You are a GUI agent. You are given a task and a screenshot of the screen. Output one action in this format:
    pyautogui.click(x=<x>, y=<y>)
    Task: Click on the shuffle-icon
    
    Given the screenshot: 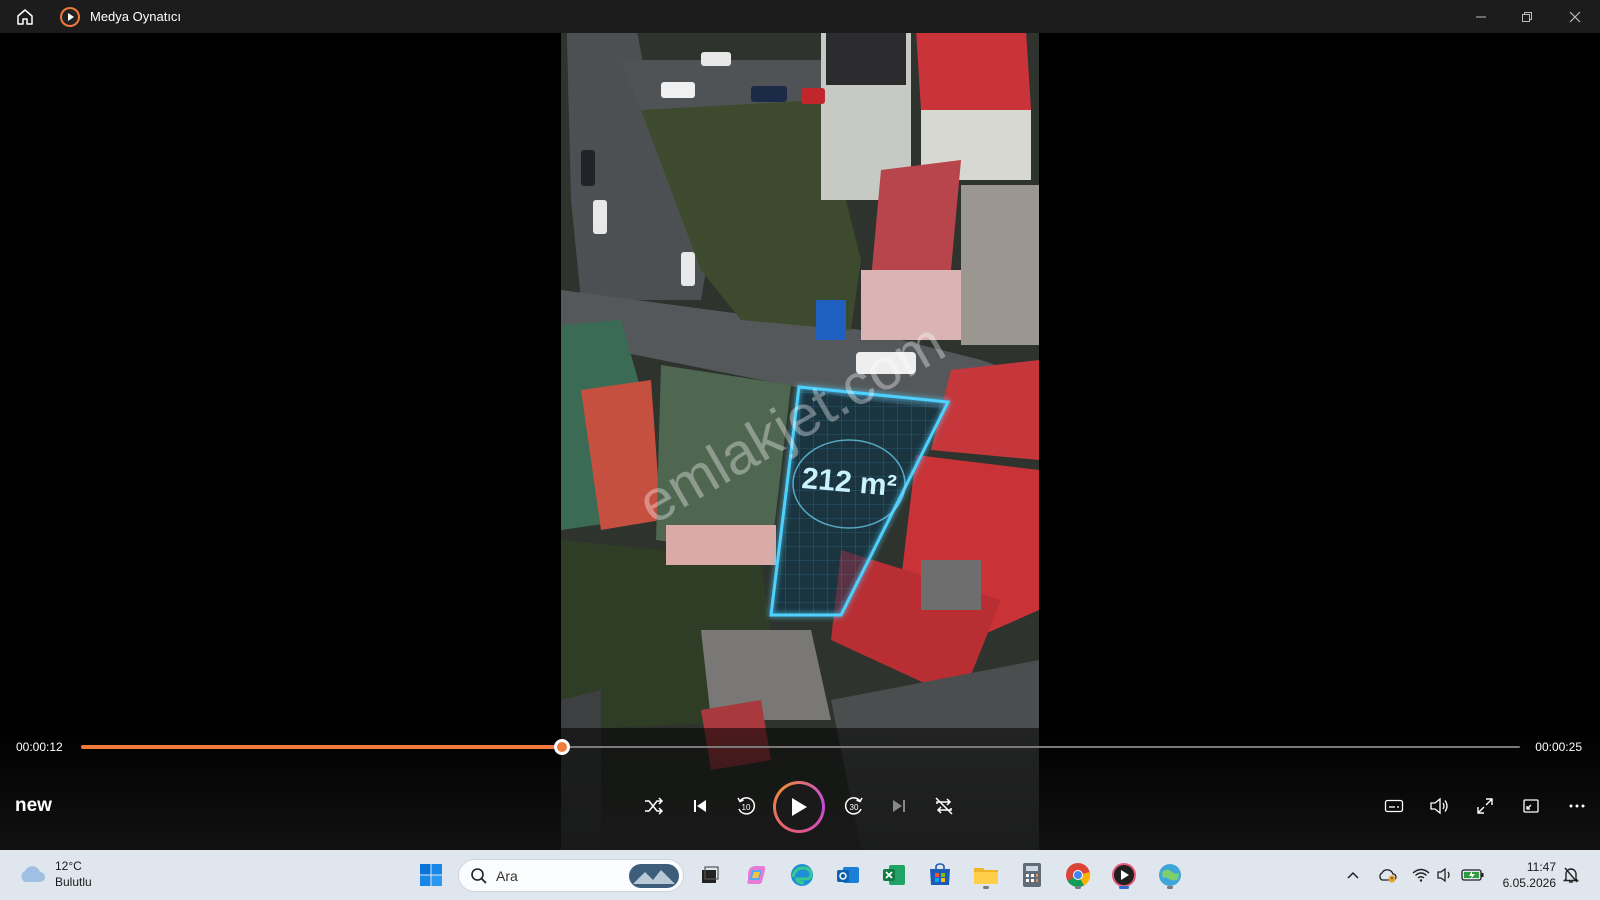 What is the action you would take?
    pyautogui.click(x=654, y=806)
    